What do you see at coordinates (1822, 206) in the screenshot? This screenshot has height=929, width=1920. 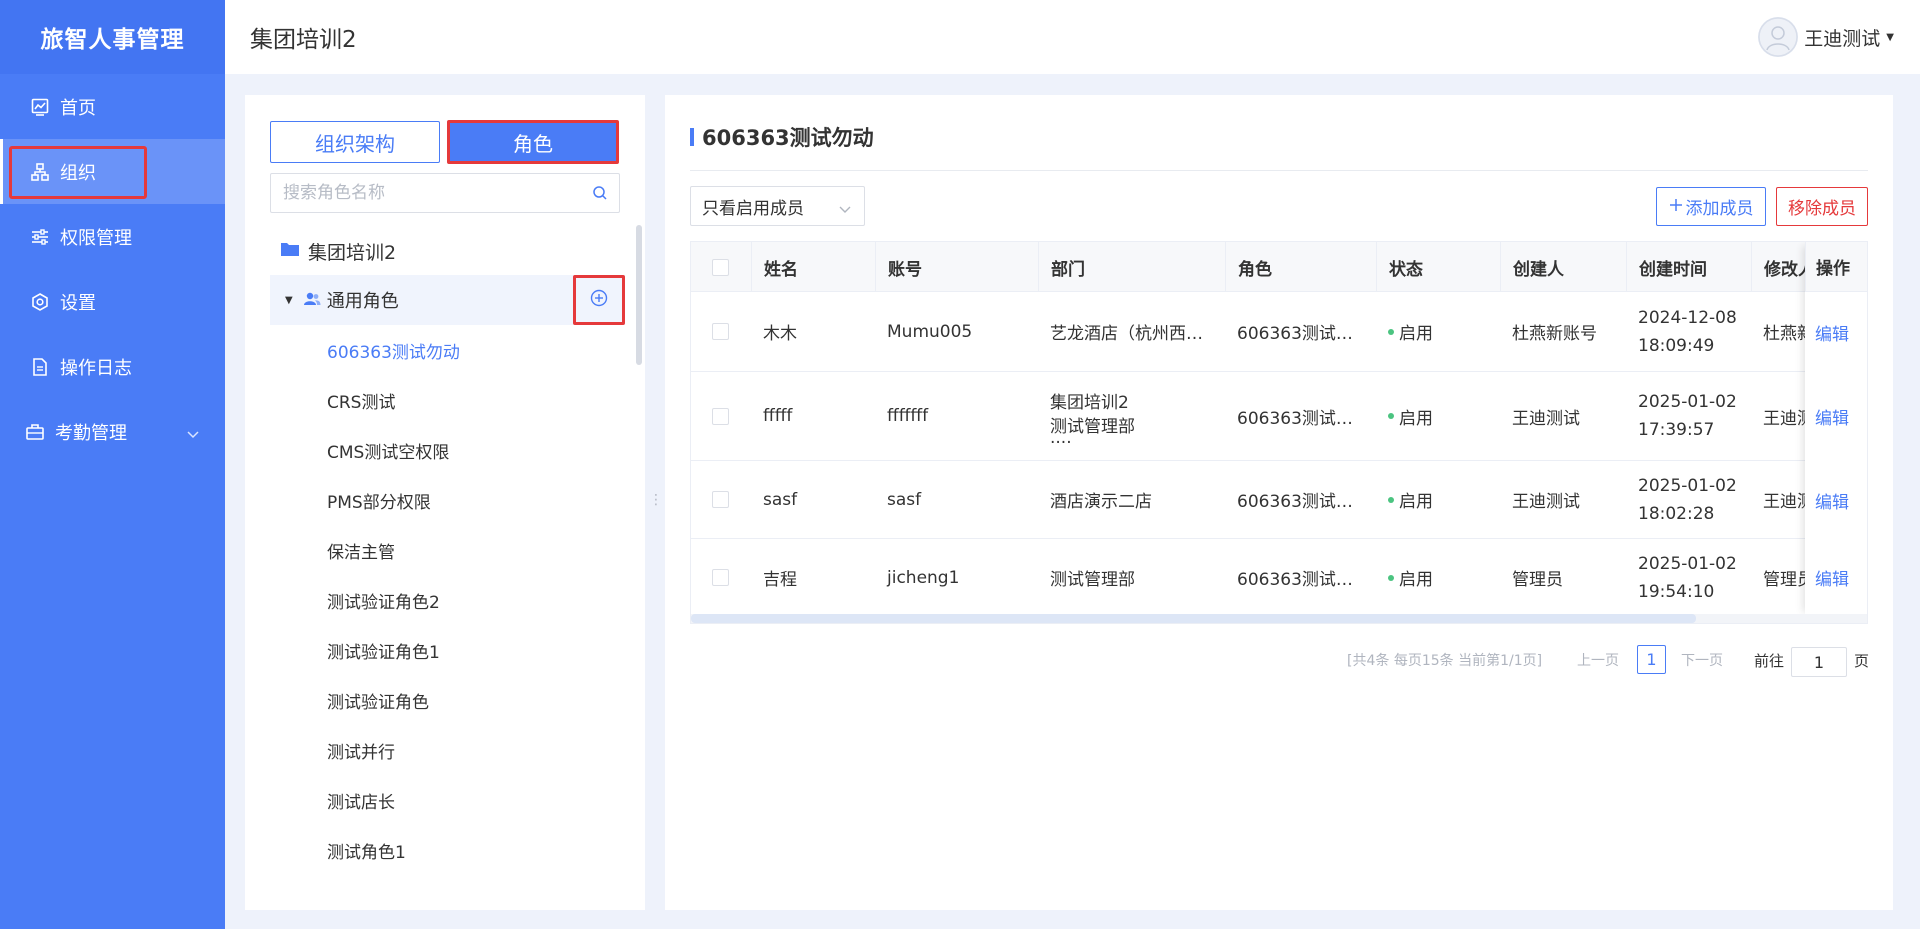 I see `remove-member-button: 移除成员` at bounding box center [1822, 206].